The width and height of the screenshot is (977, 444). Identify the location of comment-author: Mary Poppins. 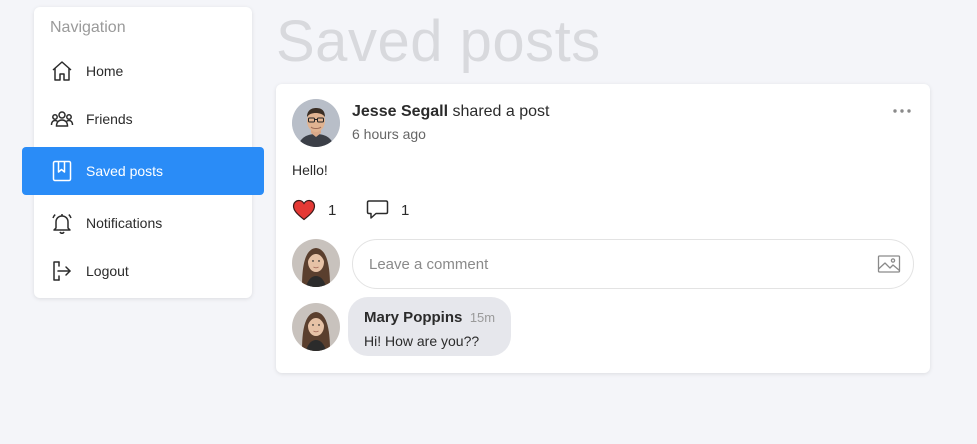
(413, 317).